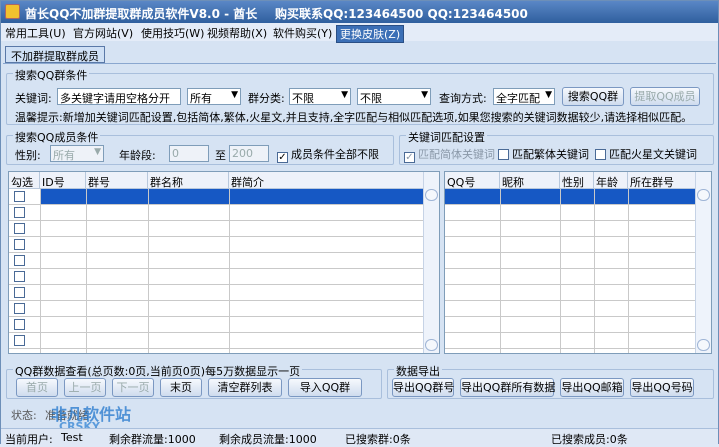 The width and height of the screenshot is (719, 447). What do you see at coordinates (220, 155) in the screenshot?
I see `age-to-label: 至` at bounding box center [220, 155].